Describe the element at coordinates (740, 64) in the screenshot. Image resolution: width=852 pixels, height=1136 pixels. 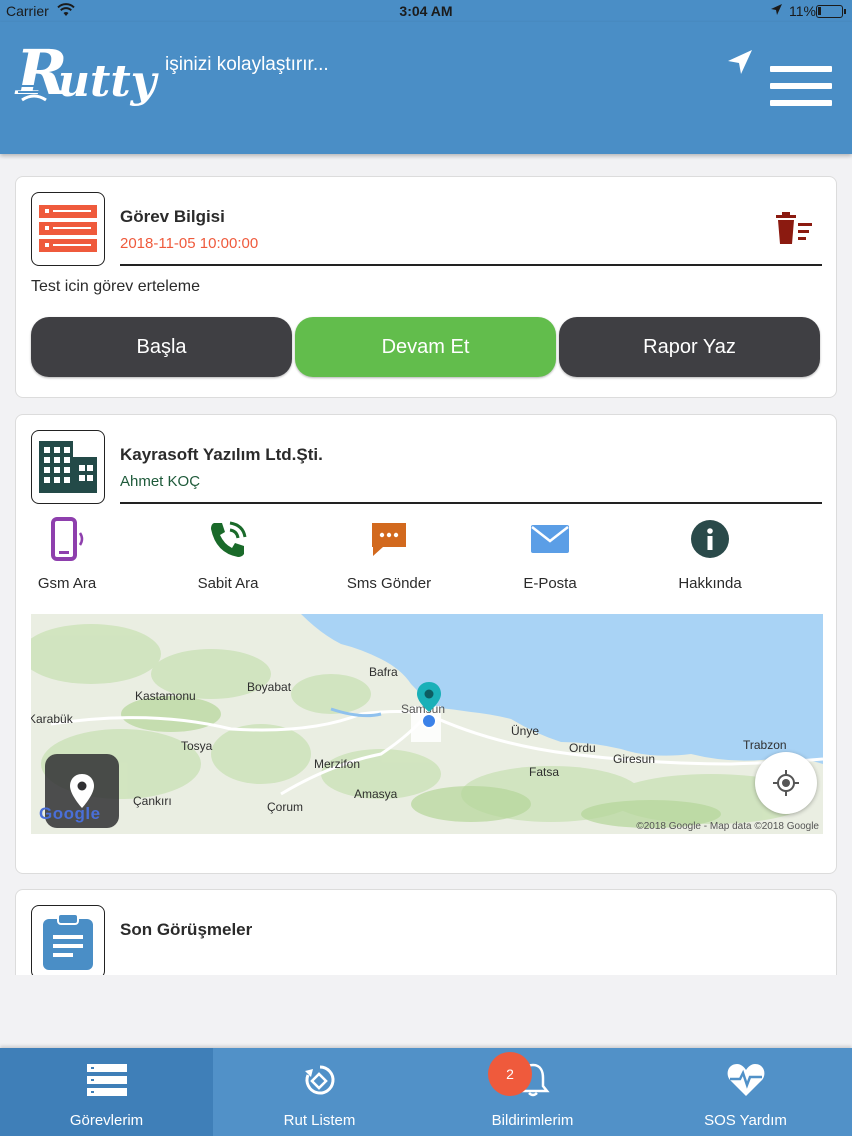
I see `navigation-arrow-icon` at that location.